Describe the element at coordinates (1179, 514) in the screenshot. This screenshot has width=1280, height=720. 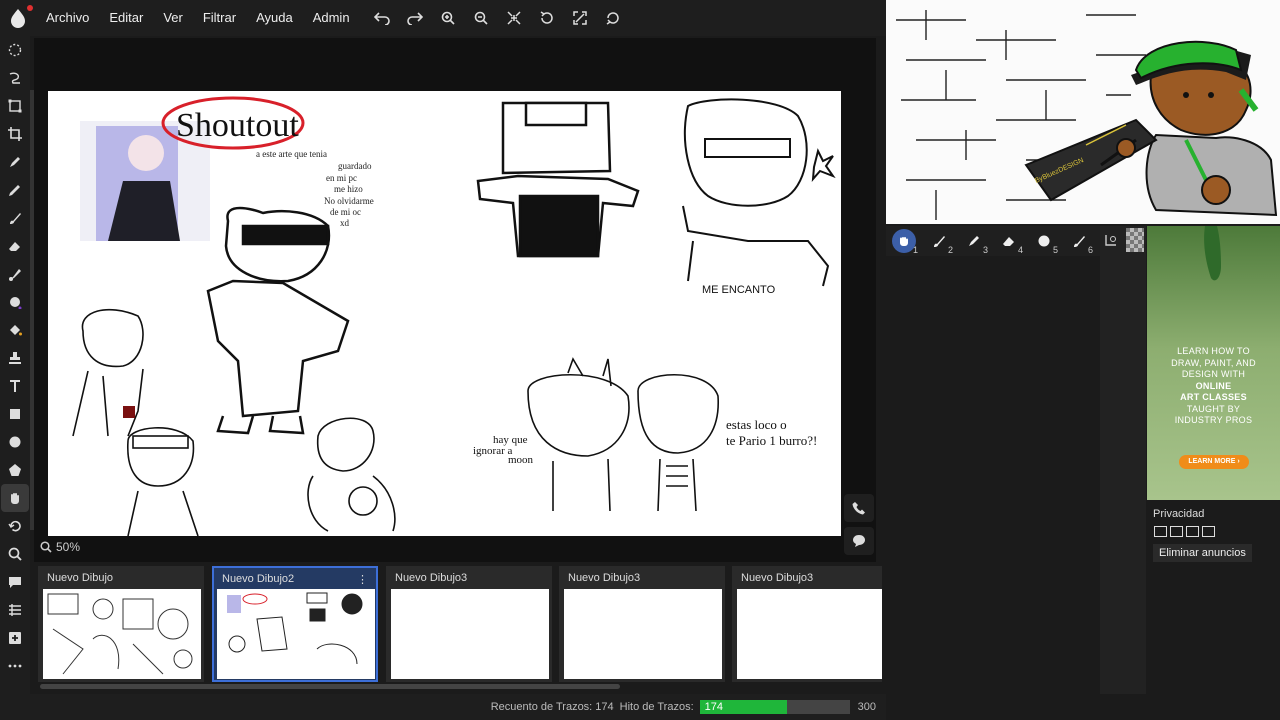
I see `privacy-label: Privacidad` at that location.